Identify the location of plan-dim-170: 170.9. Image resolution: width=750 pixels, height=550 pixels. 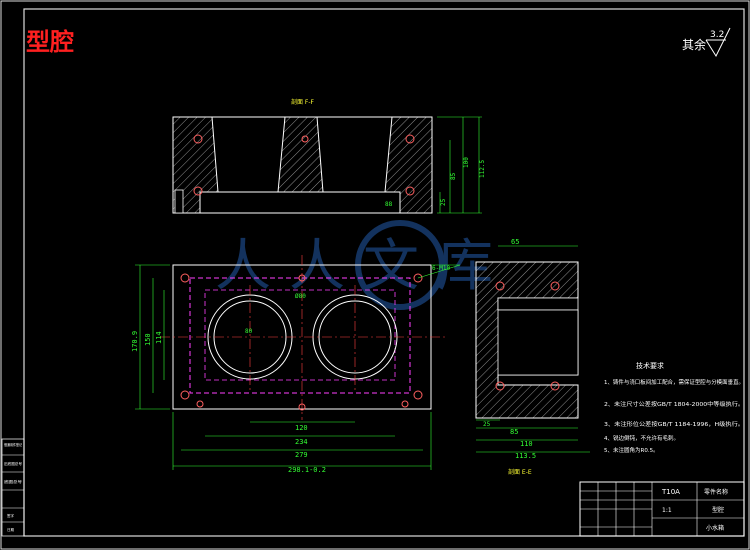
(135, 341).